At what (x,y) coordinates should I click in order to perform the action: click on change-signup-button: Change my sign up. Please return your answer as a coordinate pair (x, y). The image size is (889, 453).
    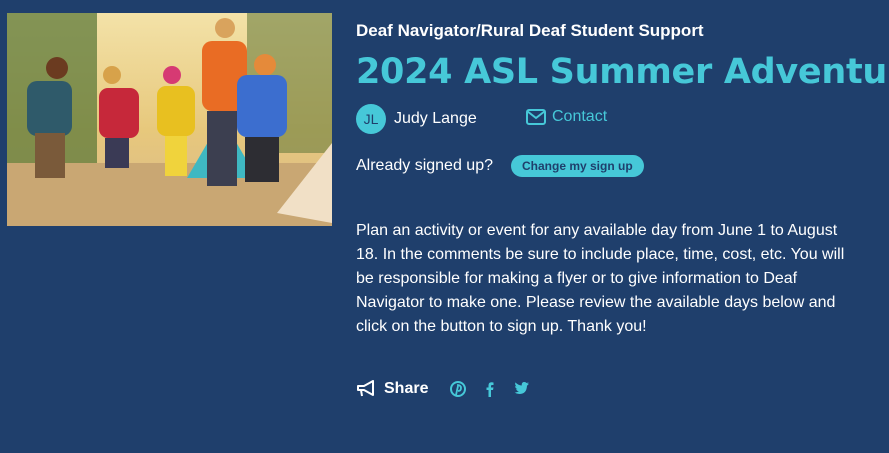
    Looking at the image, I should click on (577, 166).